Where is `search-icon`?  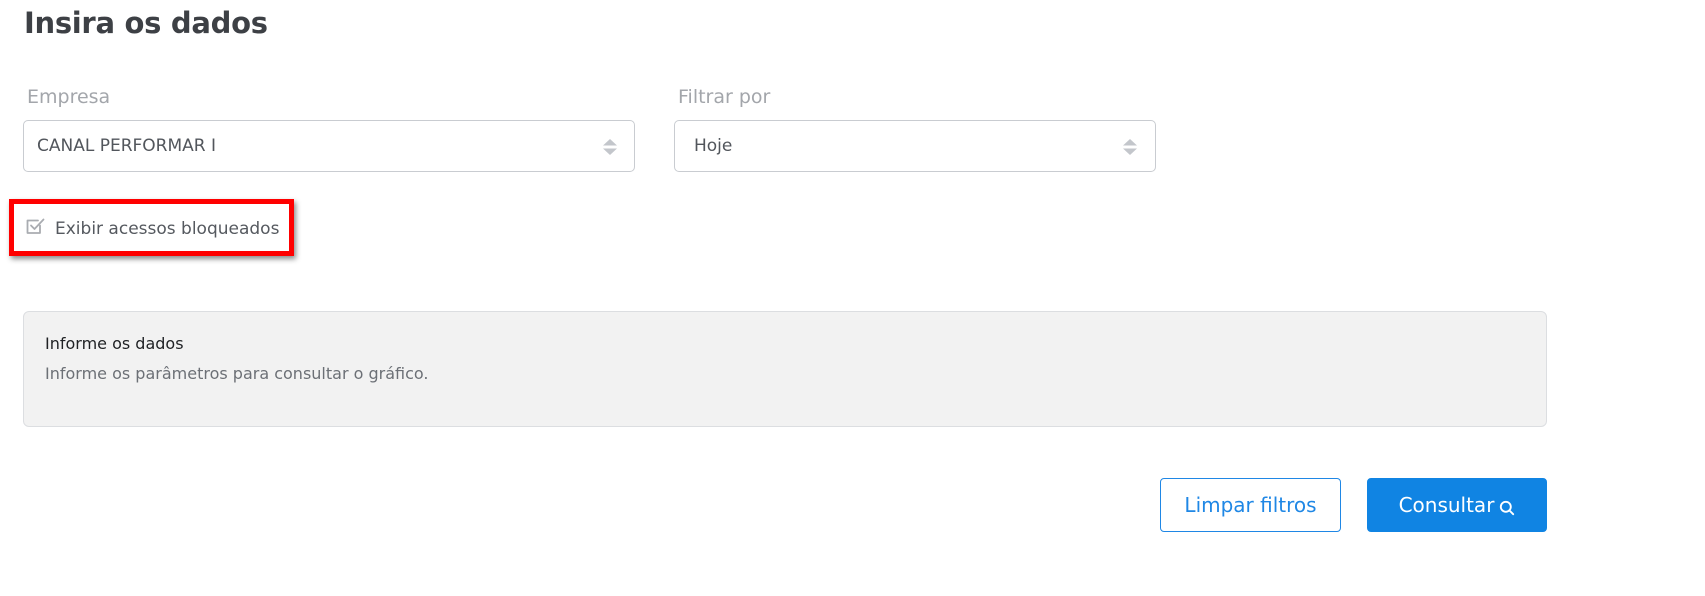 search-icon is located at coordinates (1507, 507).